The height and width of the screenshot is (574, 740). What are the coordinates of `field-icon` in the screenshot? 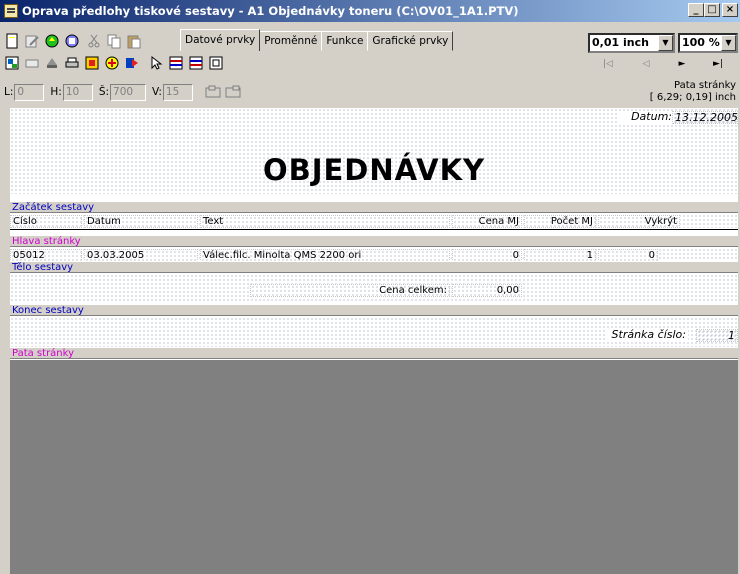 It's located at (216, 63).